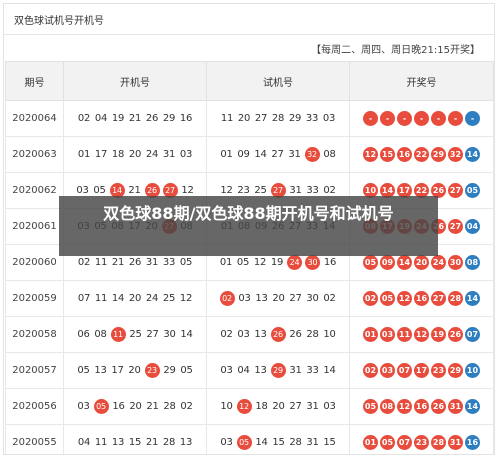  What do you see at coordinates (421, 154) in the screenshot?
I see `draw-result-cell: 12 15 16 22 29 32 14` at bounding box center [421, 154].